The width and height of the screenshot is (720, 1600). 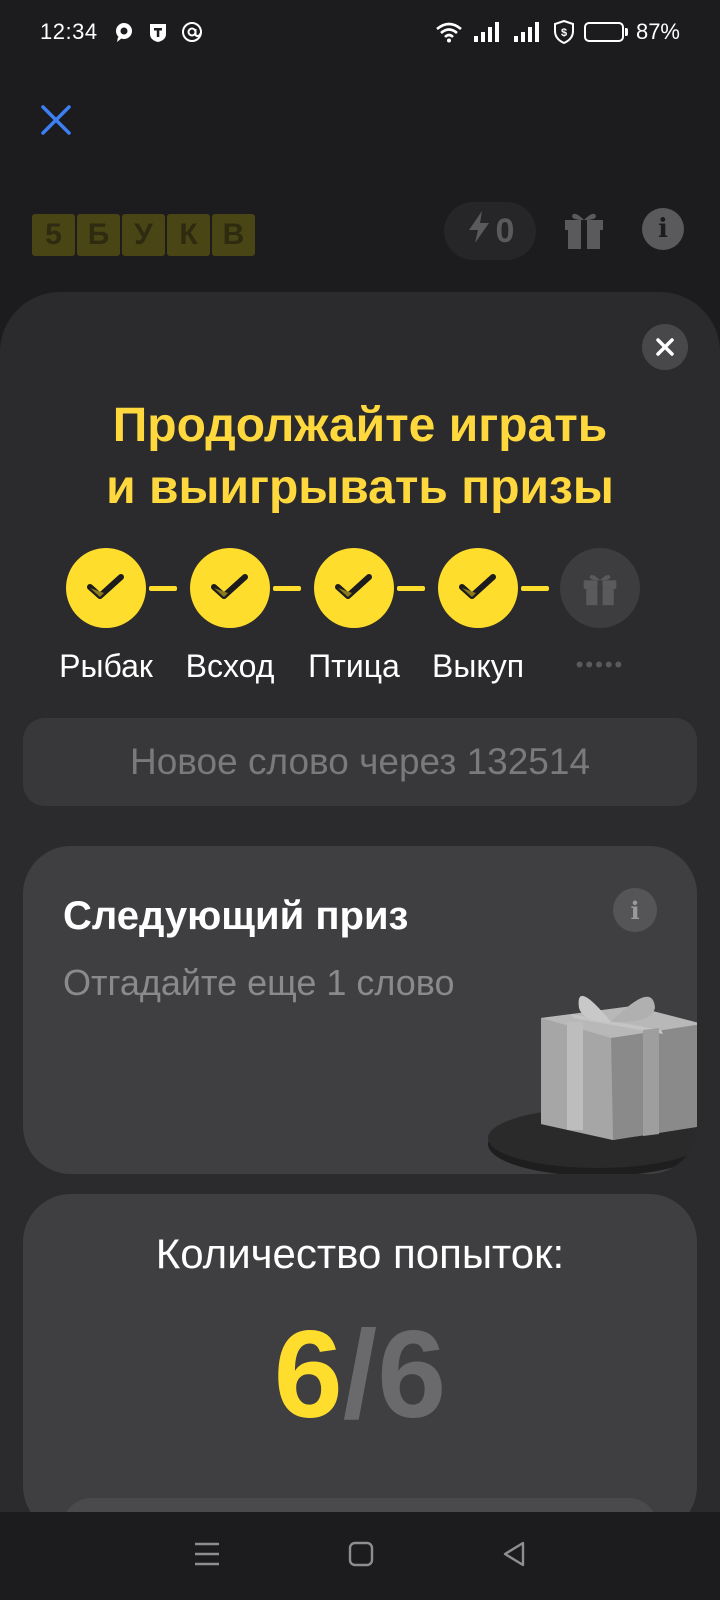 What do you see at coordinates (449, 32) in the screenshot?
I see `wifi-icon` at bounding box center [449, 32].